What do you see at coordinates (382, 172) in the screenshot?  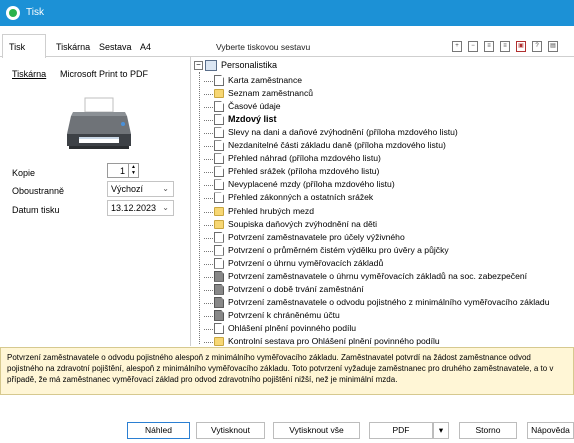 I see `tree-item: Přehled srážek (příloha mzdového listu)` at bounding box center [382, 172].